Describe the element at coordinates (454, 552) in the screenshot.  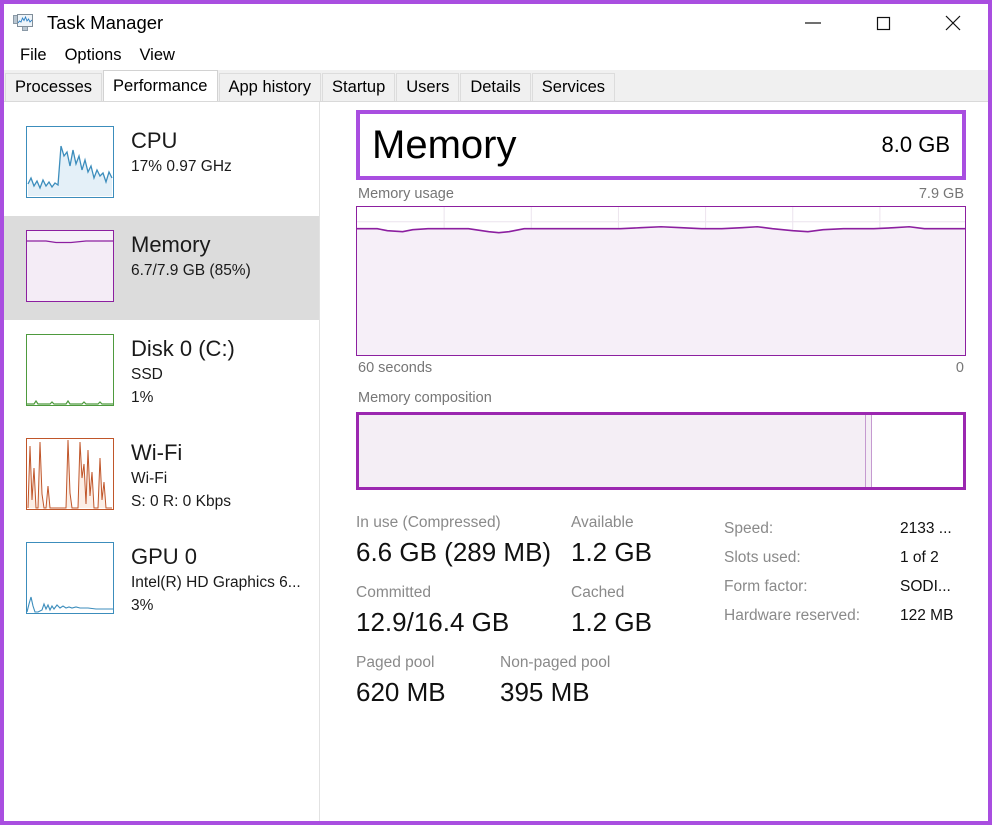
I see `stat-in-use-value: 6.6 GB (289 MB)` at that location.